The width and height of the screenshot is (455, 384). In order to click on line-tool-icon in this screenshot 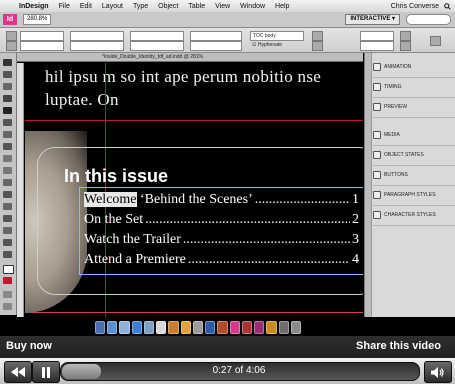, I will do `click(7, 122)`.